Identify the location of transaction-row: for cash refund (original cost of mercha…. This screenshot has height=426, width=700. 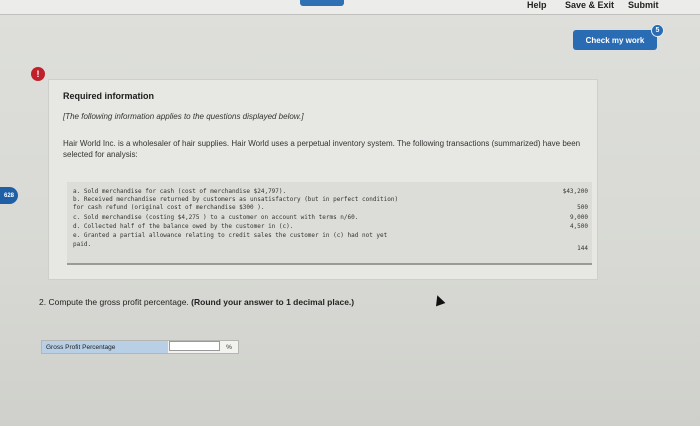
(169, 207).